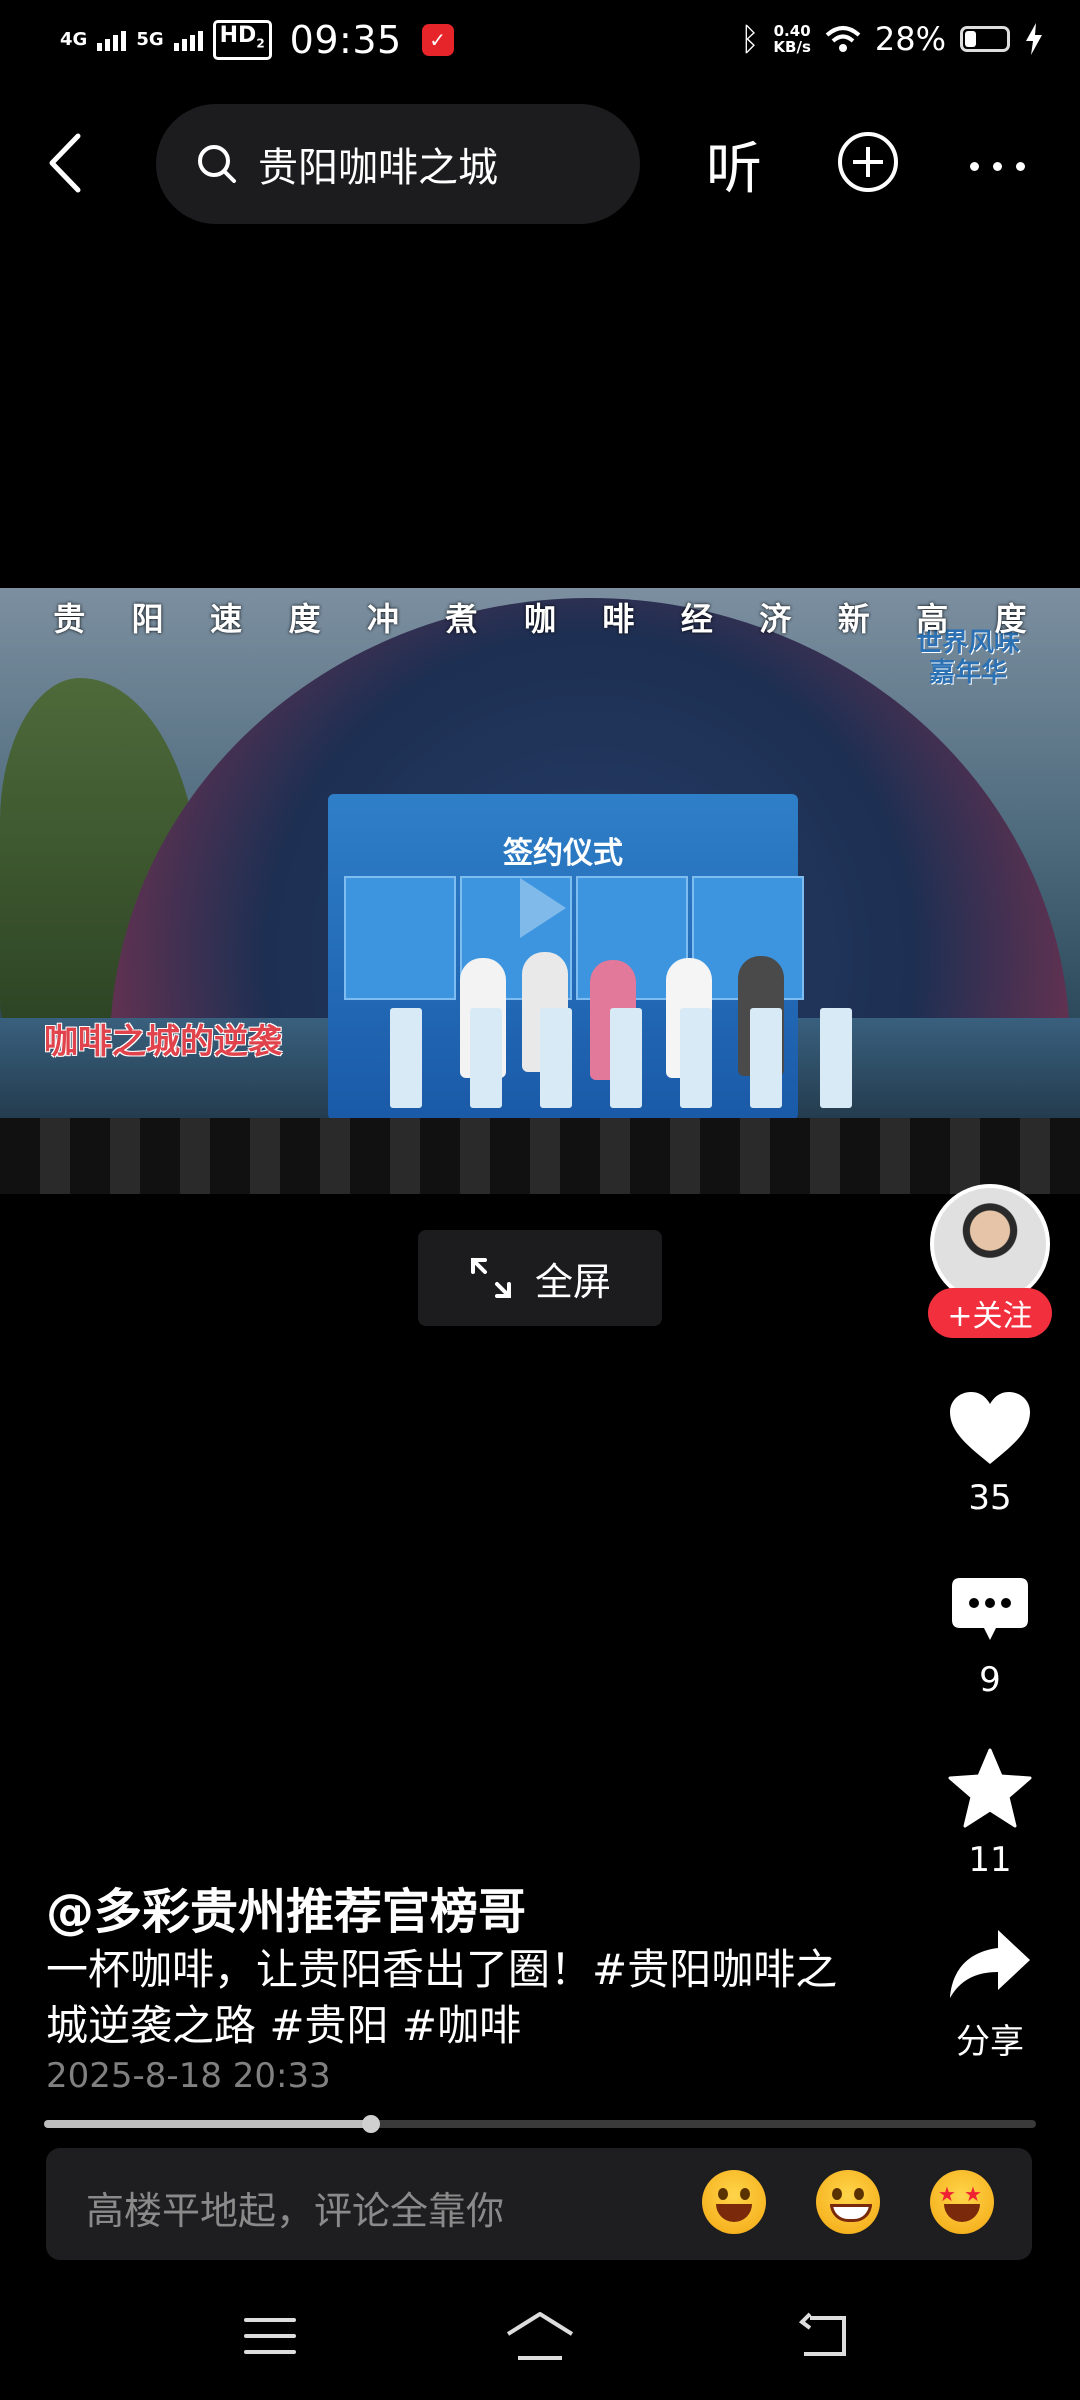 The width and height of the screenshot is (1080, 2400). I want to click on comment-placeholder: 高楼平地起，评论全靠你, so click(295, 2211).